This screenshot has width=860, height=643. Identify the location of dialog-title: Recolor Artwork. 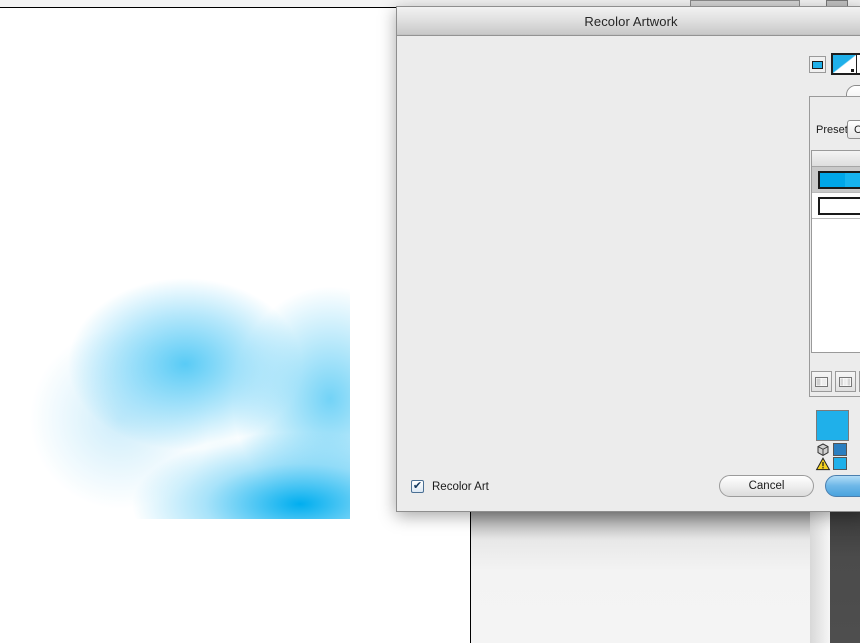
(631, 21).